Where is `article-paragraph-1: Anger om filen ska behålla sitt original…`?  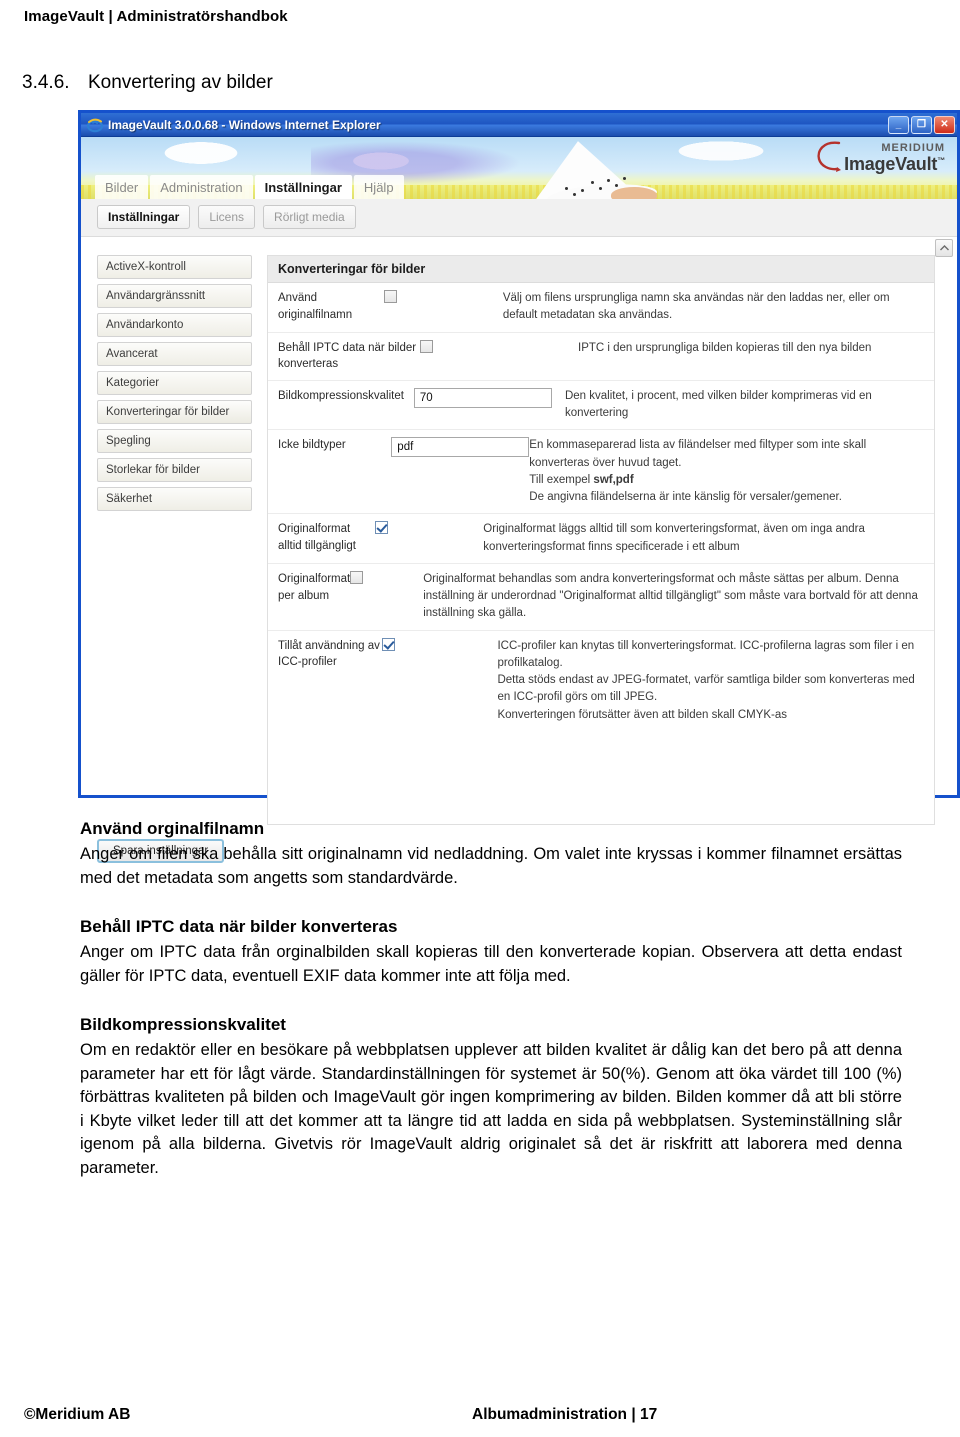 article-paragraph-1: Anger om filen ska behålla sitt original… is located at coordinates (491, 866).